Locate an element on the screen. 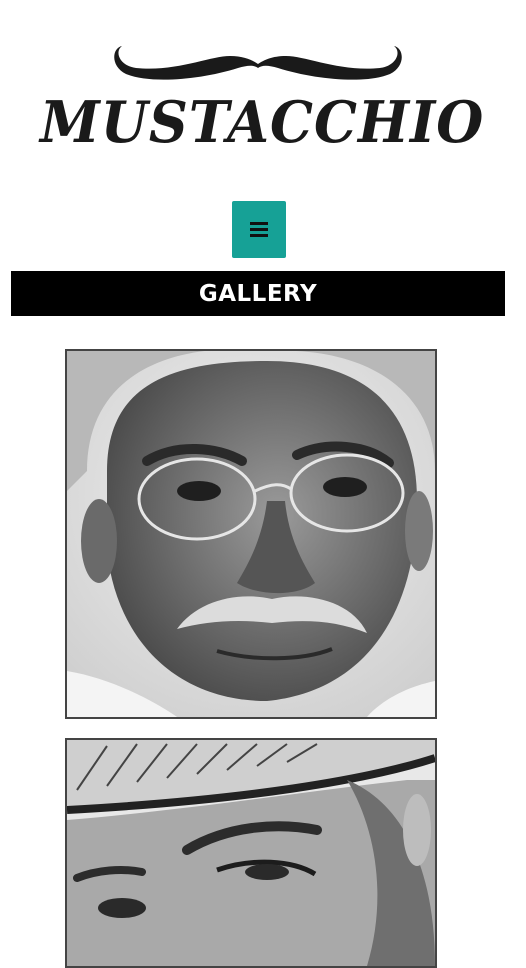 The image size is (526, 968). menu-toggle-button is located at coordinates (259, 229).